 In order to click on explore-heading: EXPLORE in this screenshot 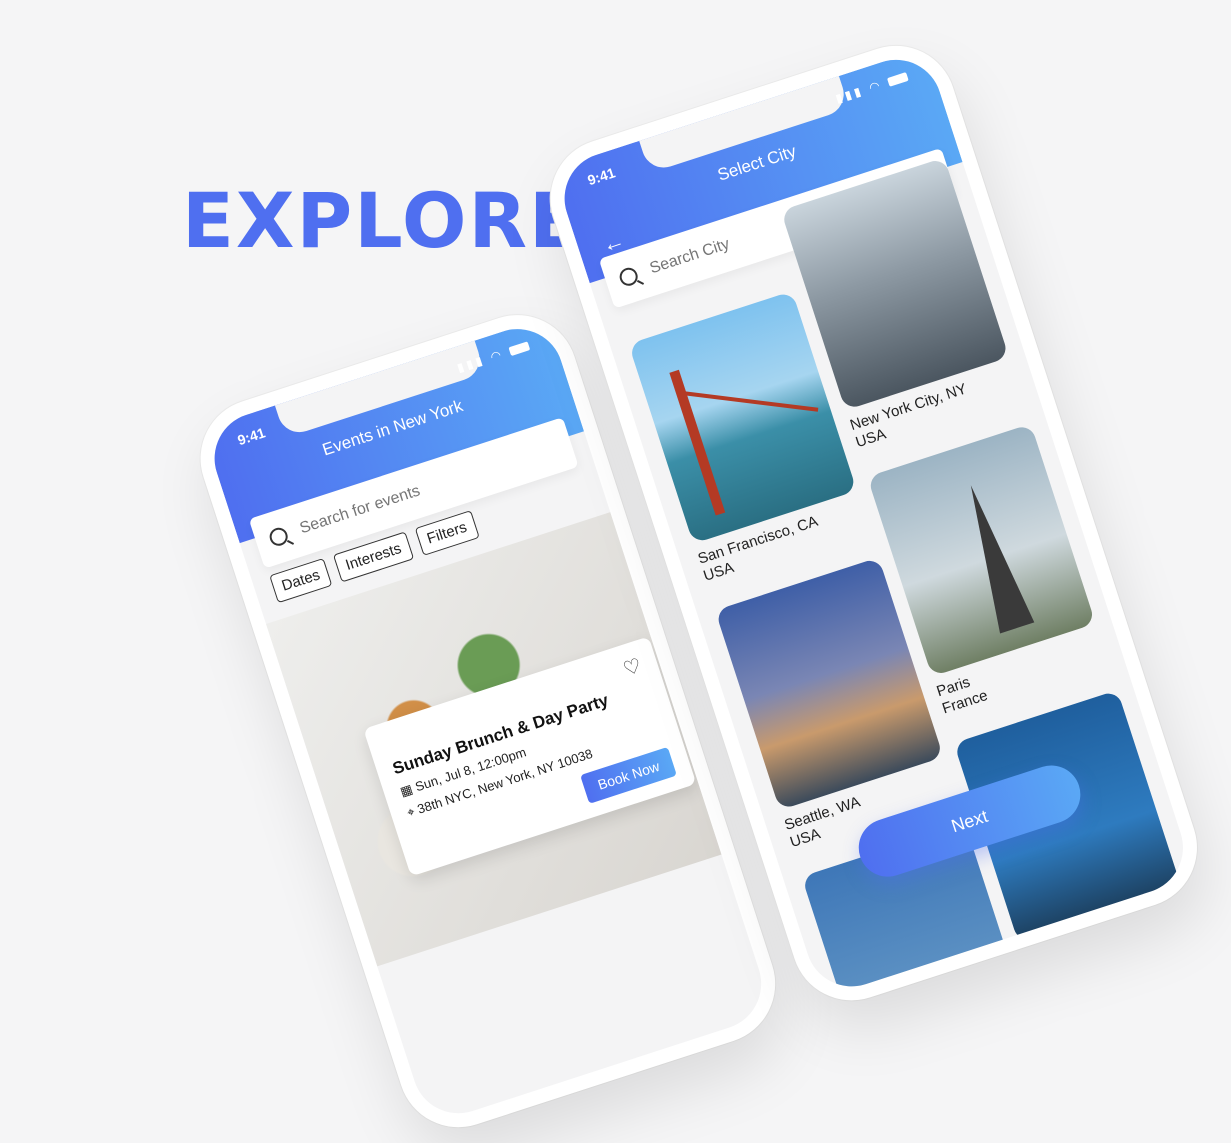, I will do `click(382, 220)`.